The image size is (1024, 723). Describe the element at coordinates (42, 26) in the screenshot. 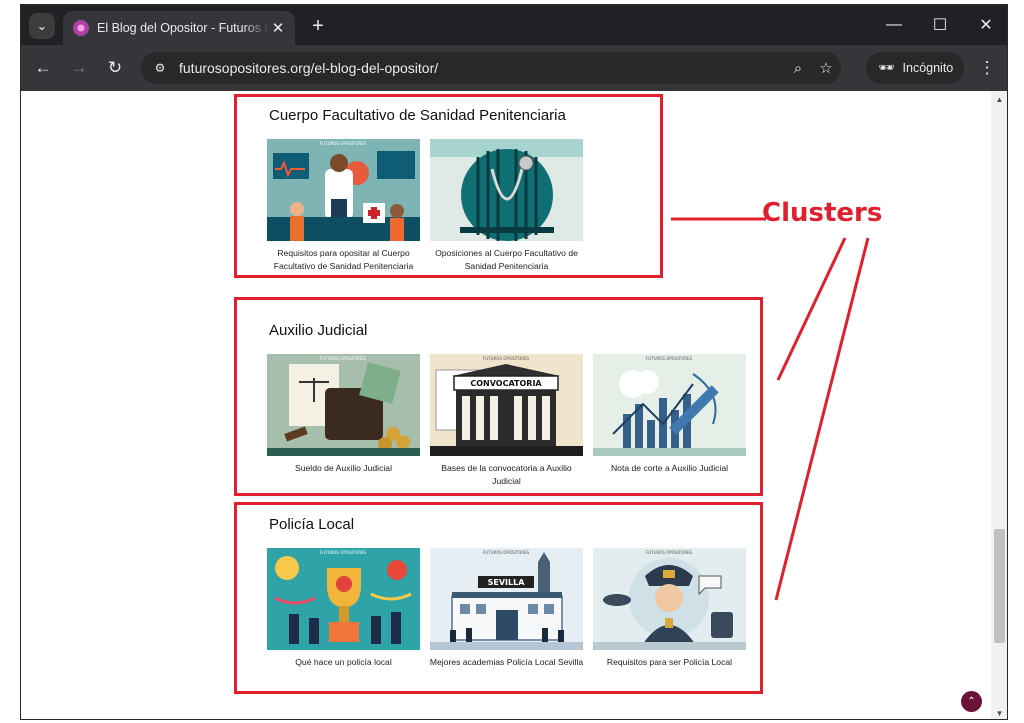

I see `chevron-down-icon: ⌄` at that location.